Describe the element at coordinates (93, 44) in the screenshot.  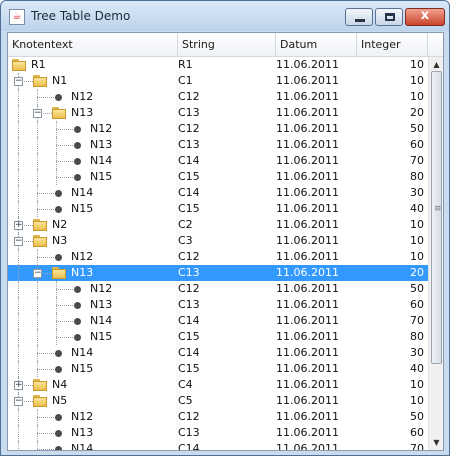
I see `column-header-knotentext: Knotentext` at that location.